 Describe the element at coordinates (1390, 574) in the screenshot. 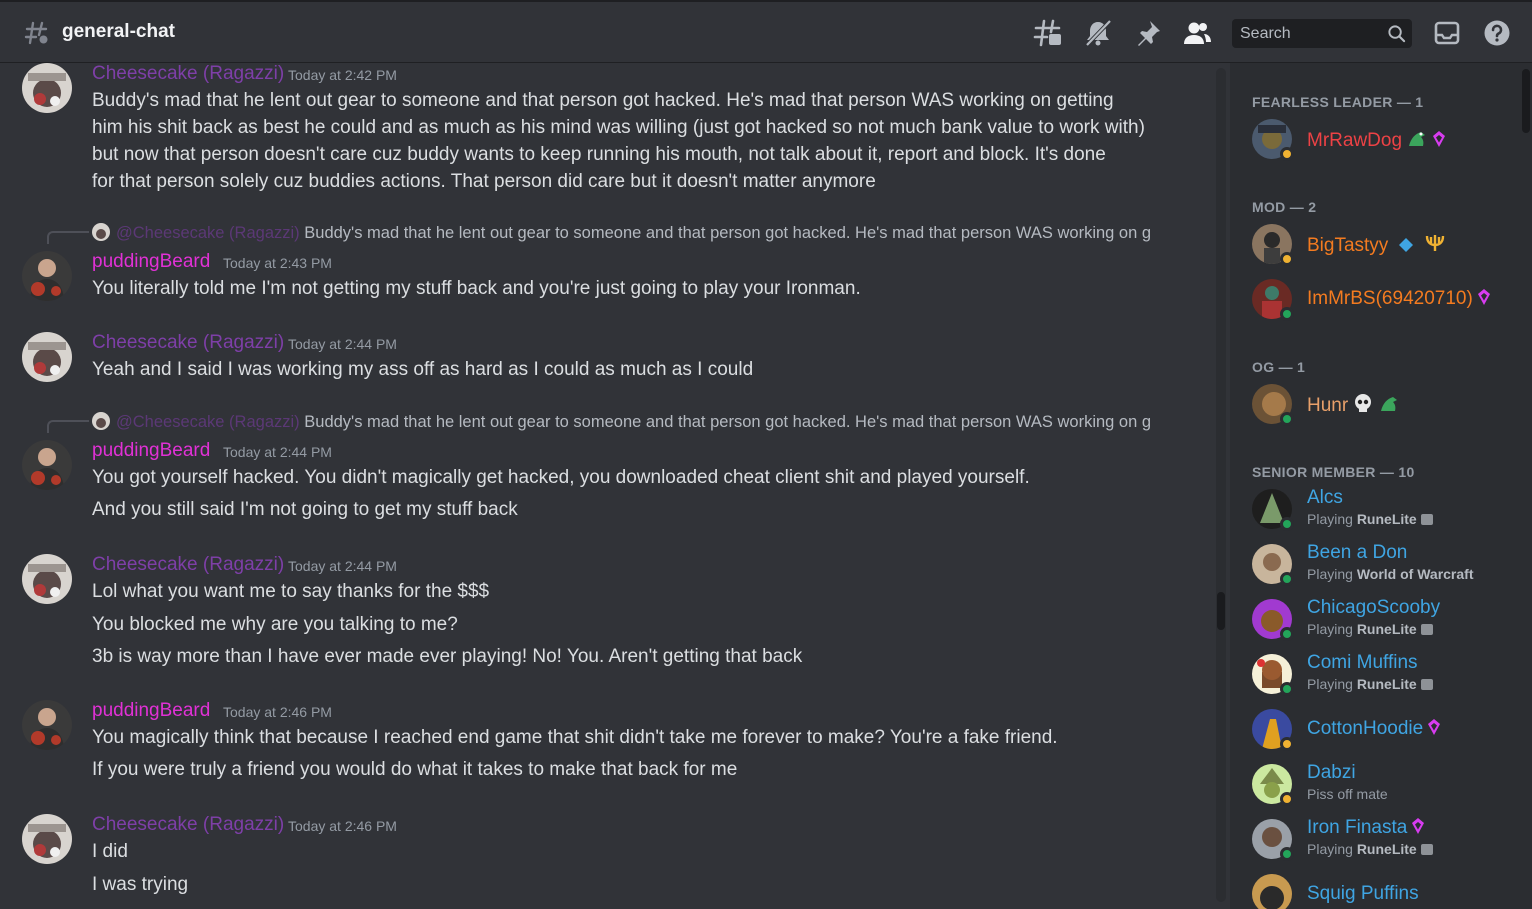

I see `member-activity: Playing World of Warcraft` at that location.